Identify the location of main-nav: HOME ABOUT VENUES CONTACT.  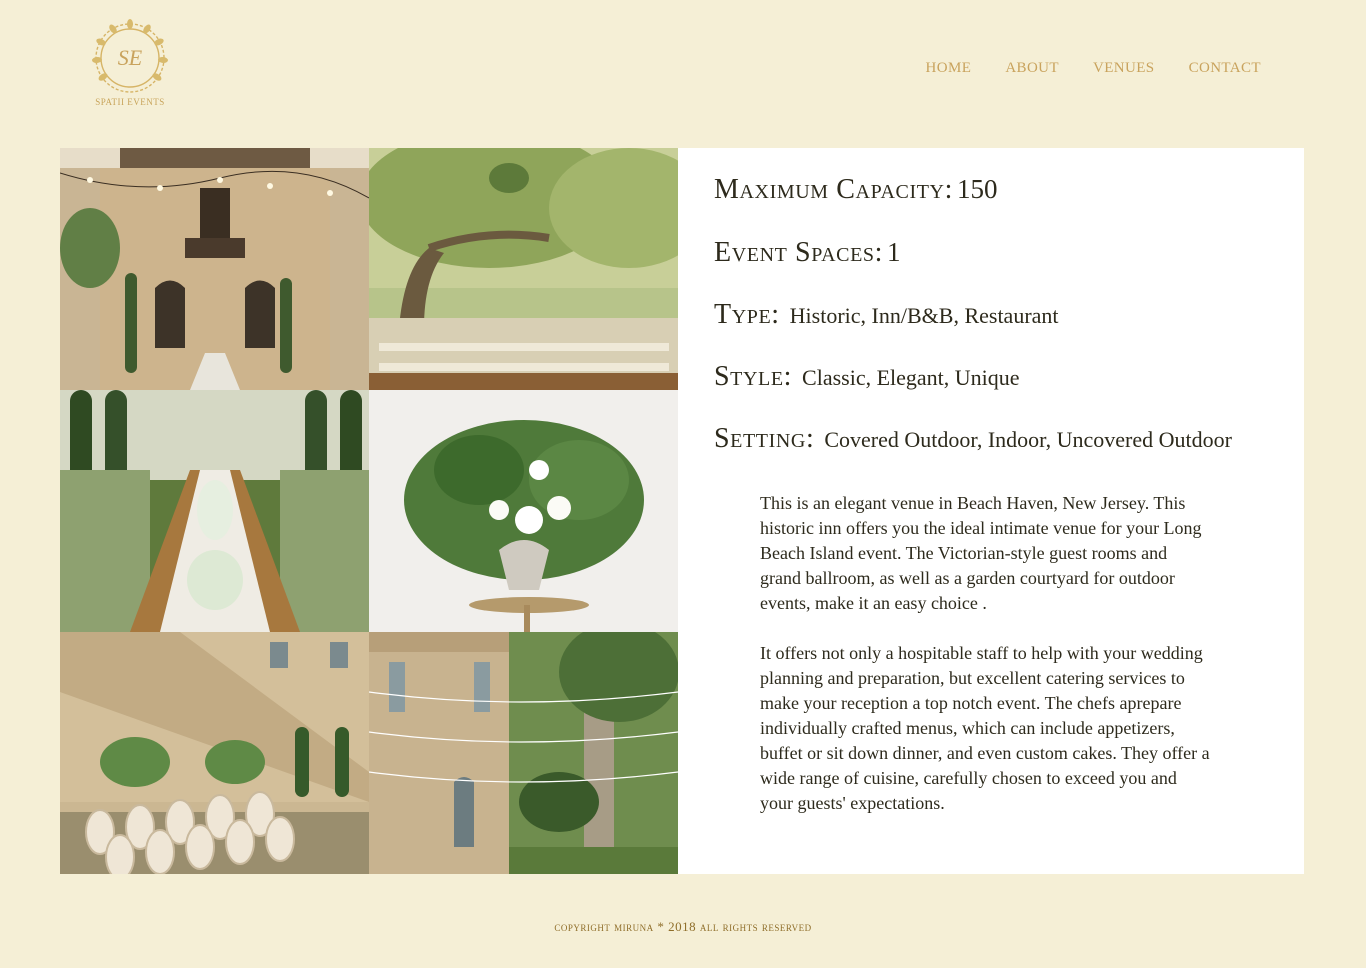
(1076, 68).